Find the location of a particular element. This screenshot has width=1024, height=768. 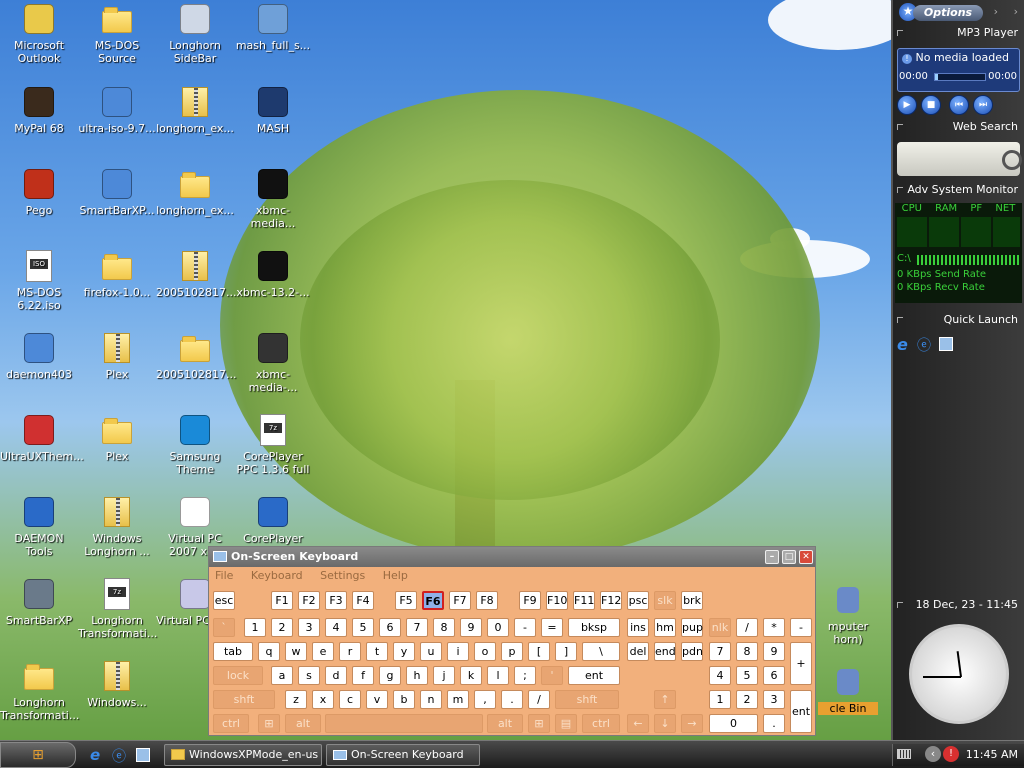

mp3-seek-bar is located at coordinates (960, 77).